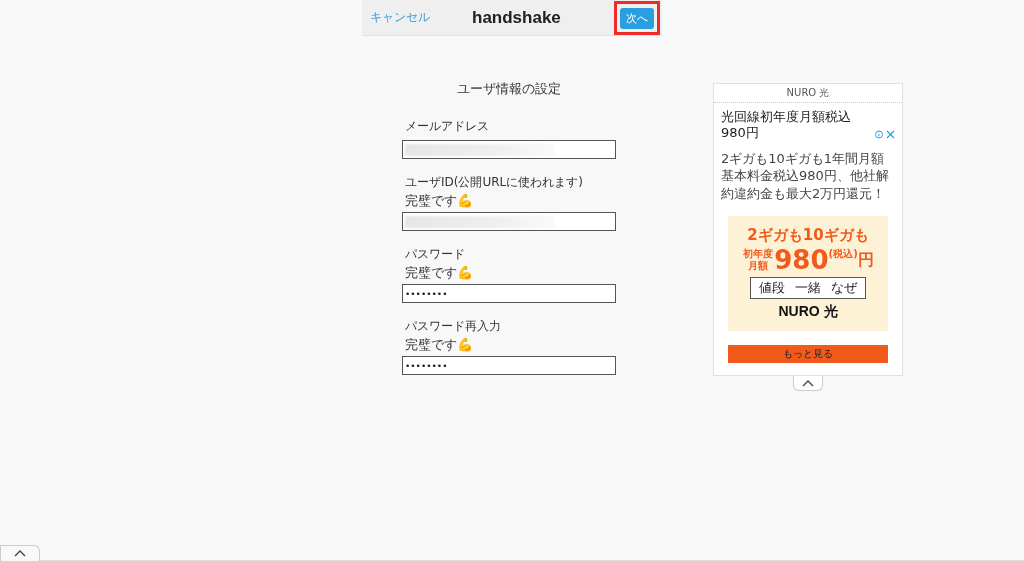 This screenshot has width=1024, height=561. I want to click on ad-headline: 光回線初年度月額税込980円, so click(786, 125).